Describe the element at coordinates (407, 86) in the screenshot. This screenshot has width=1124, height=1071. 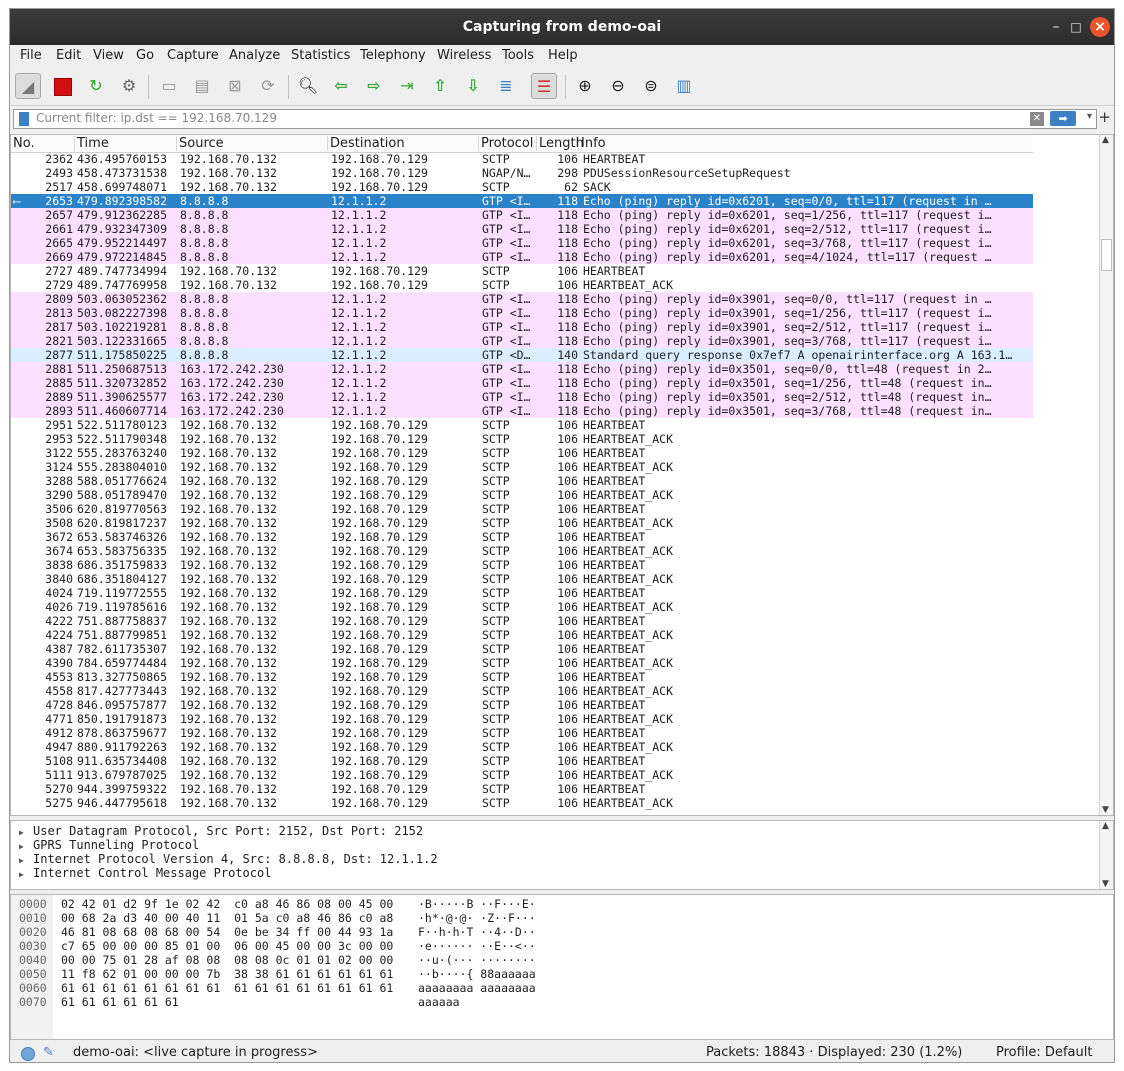
I see `go-to-packet-icon: ⇥` at that location.